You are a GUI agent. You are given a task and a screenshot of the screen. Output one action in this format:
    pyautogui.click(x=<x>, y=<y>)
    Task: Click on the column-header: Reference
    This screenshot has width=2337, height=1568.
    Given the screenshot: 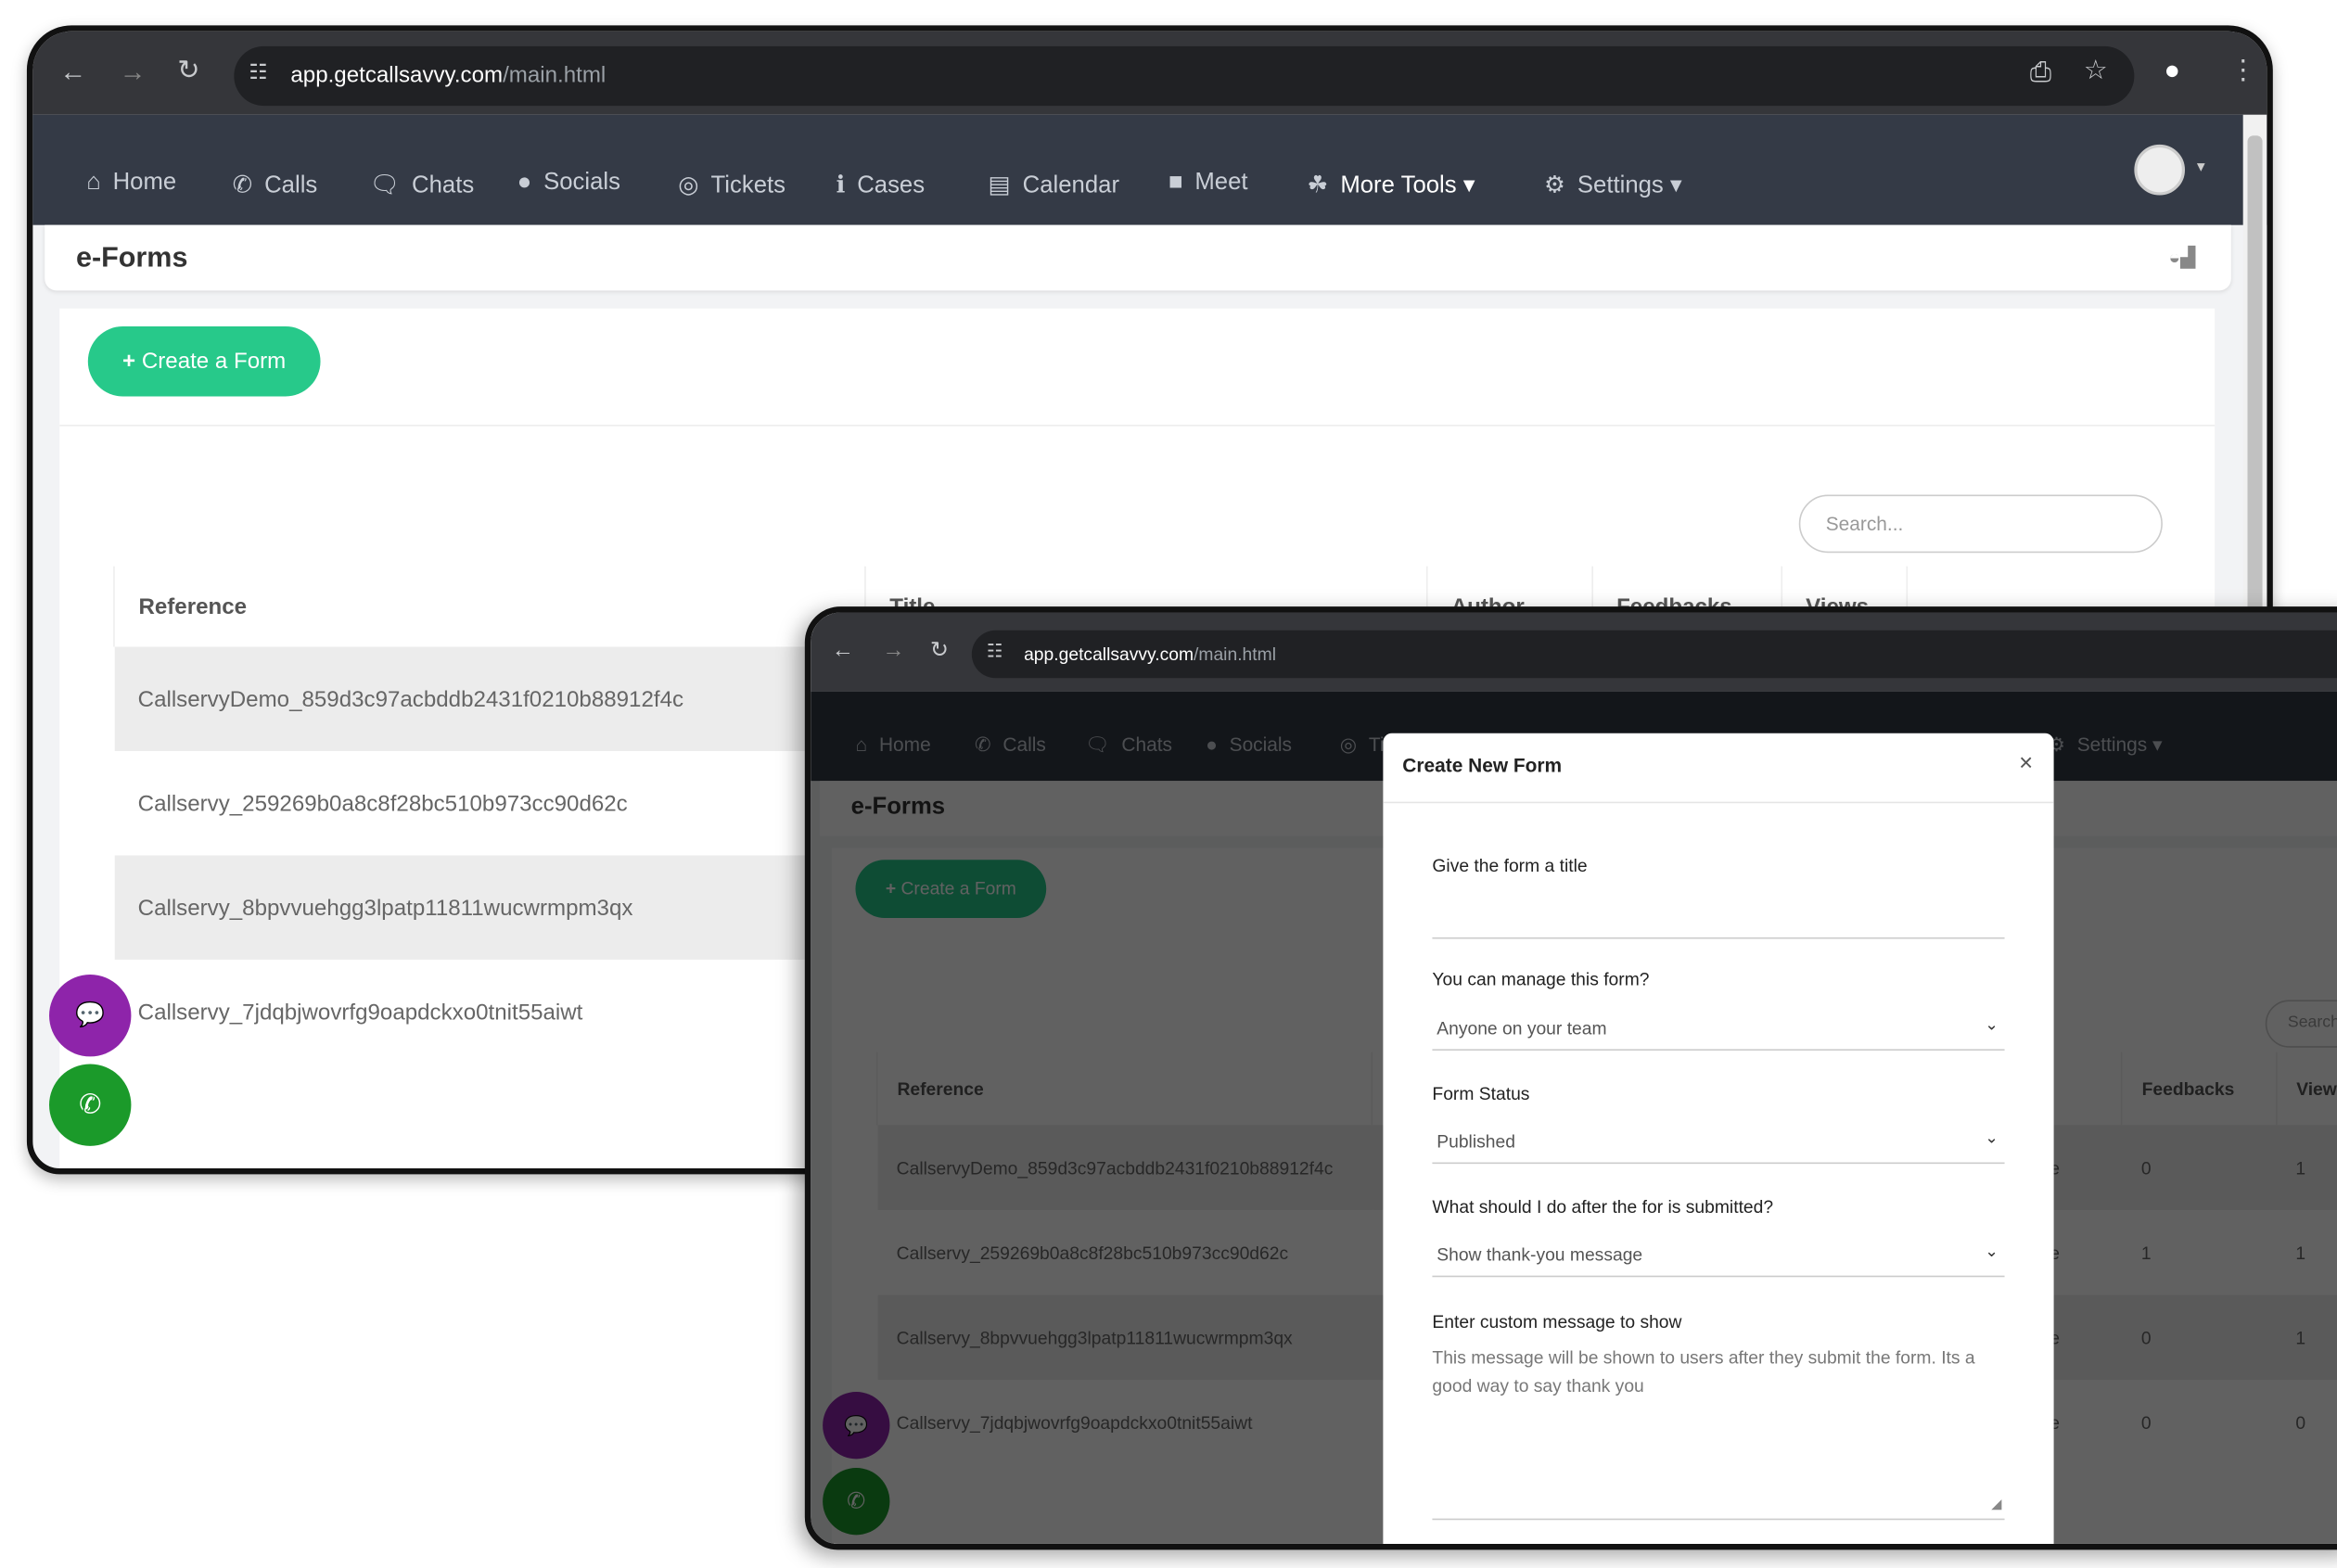 What is the action you would take?
    pyautogui.click(x=489, y=606)
    